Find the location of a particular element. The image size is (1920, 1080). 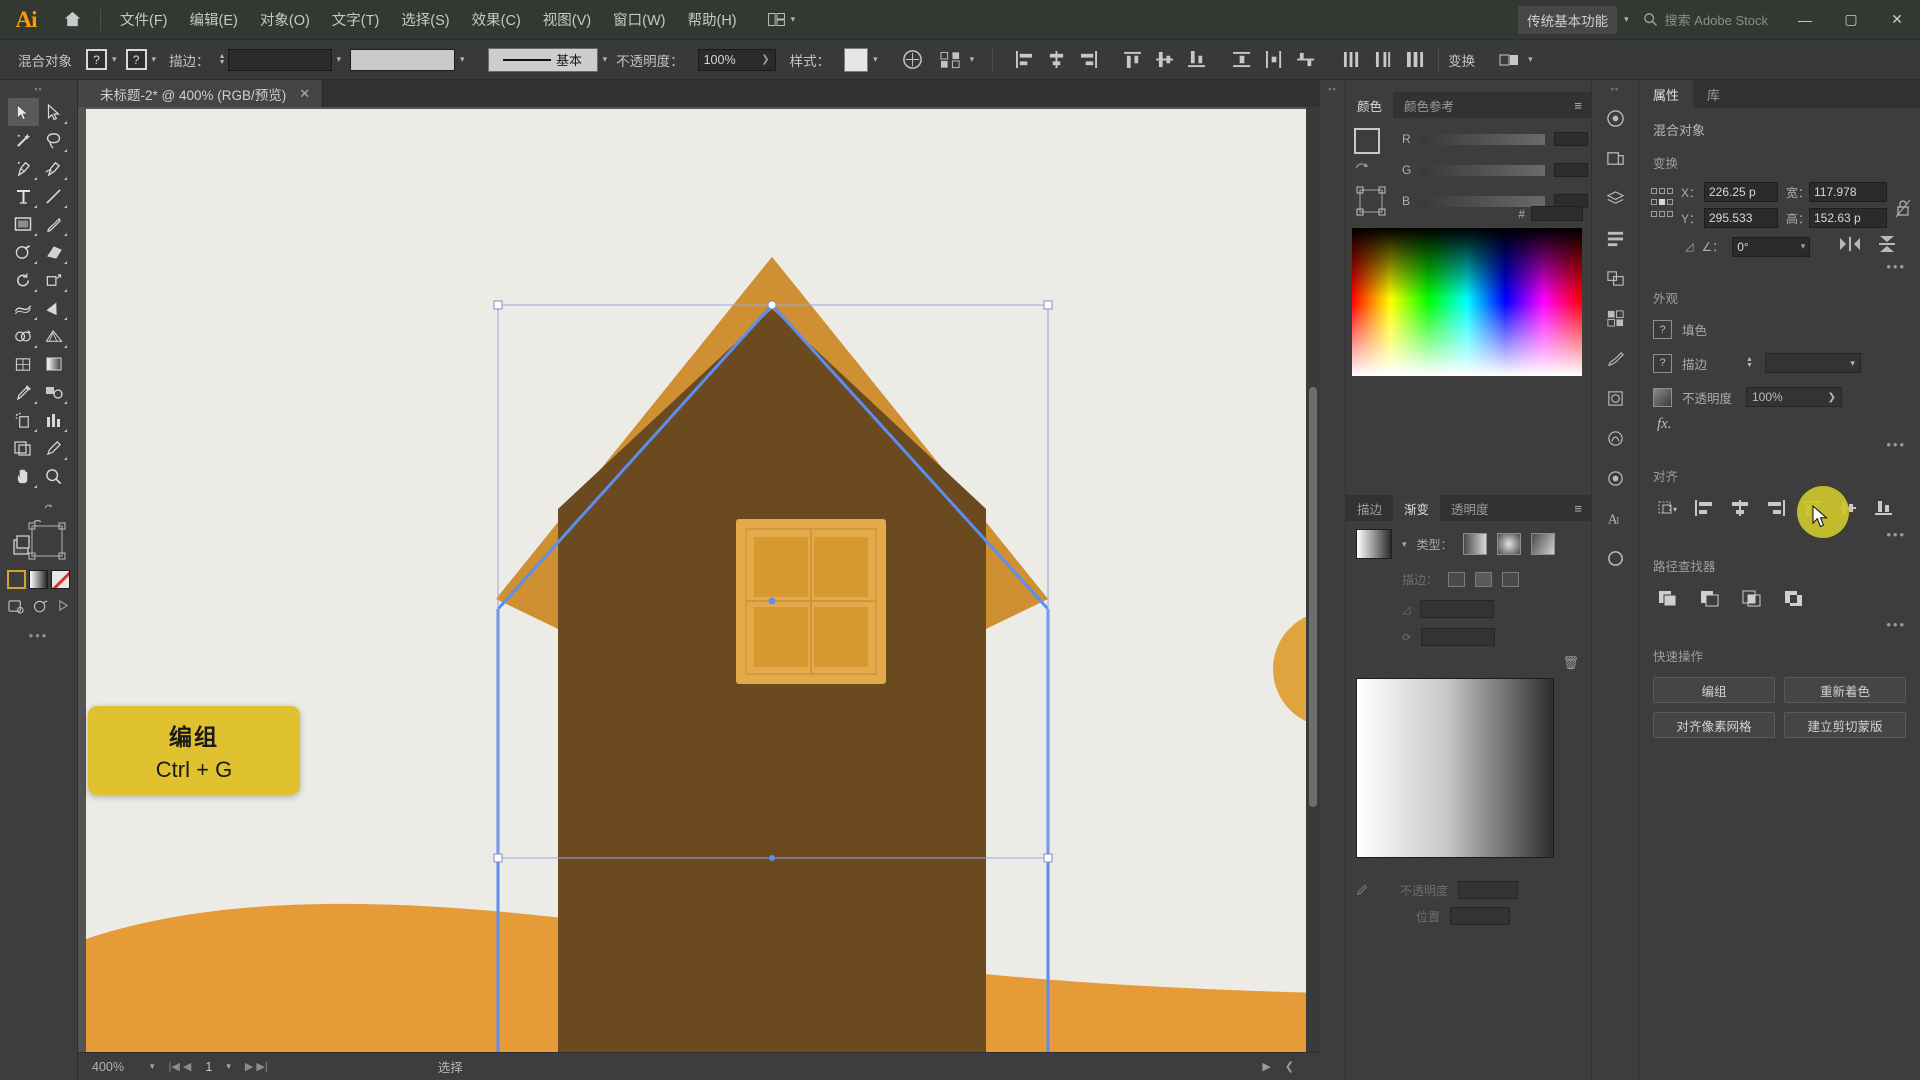

tool-slice is located at coordinates (54, 448).